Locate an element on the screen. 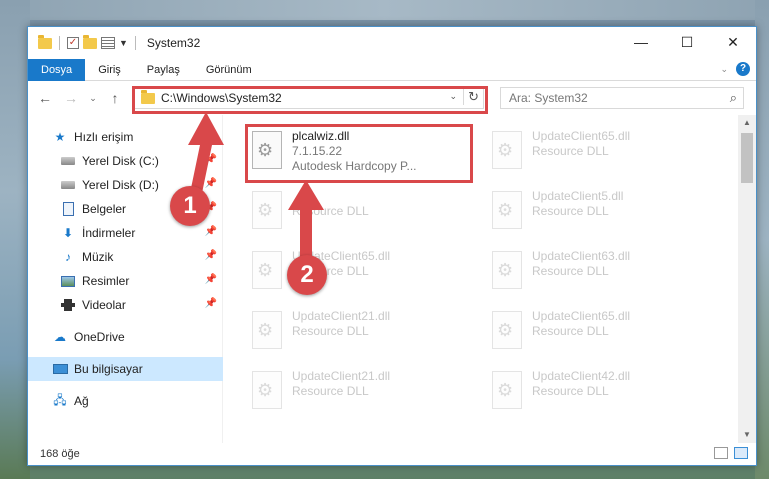 The image size is (769, 479). nav-item-local-disk-c: Yerel Disk (C:) 📌 is located at coordinates (125, 161).